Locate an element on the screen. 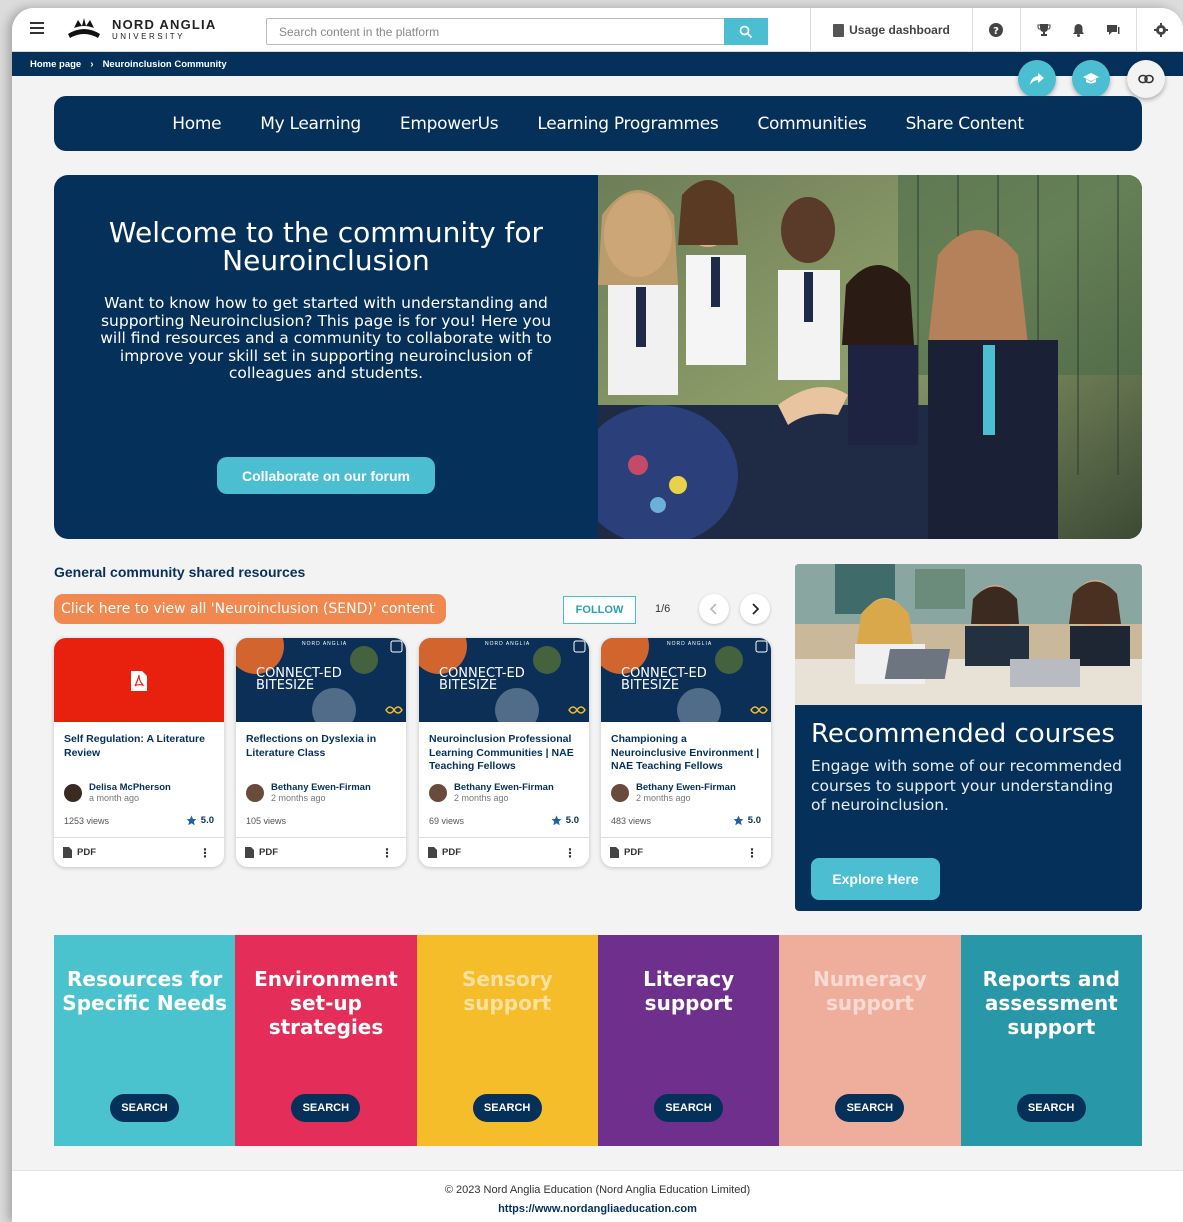 The width and height of the screenshot is (1183, 1222). card-views: 105 views is located at coordinates (266, 821).